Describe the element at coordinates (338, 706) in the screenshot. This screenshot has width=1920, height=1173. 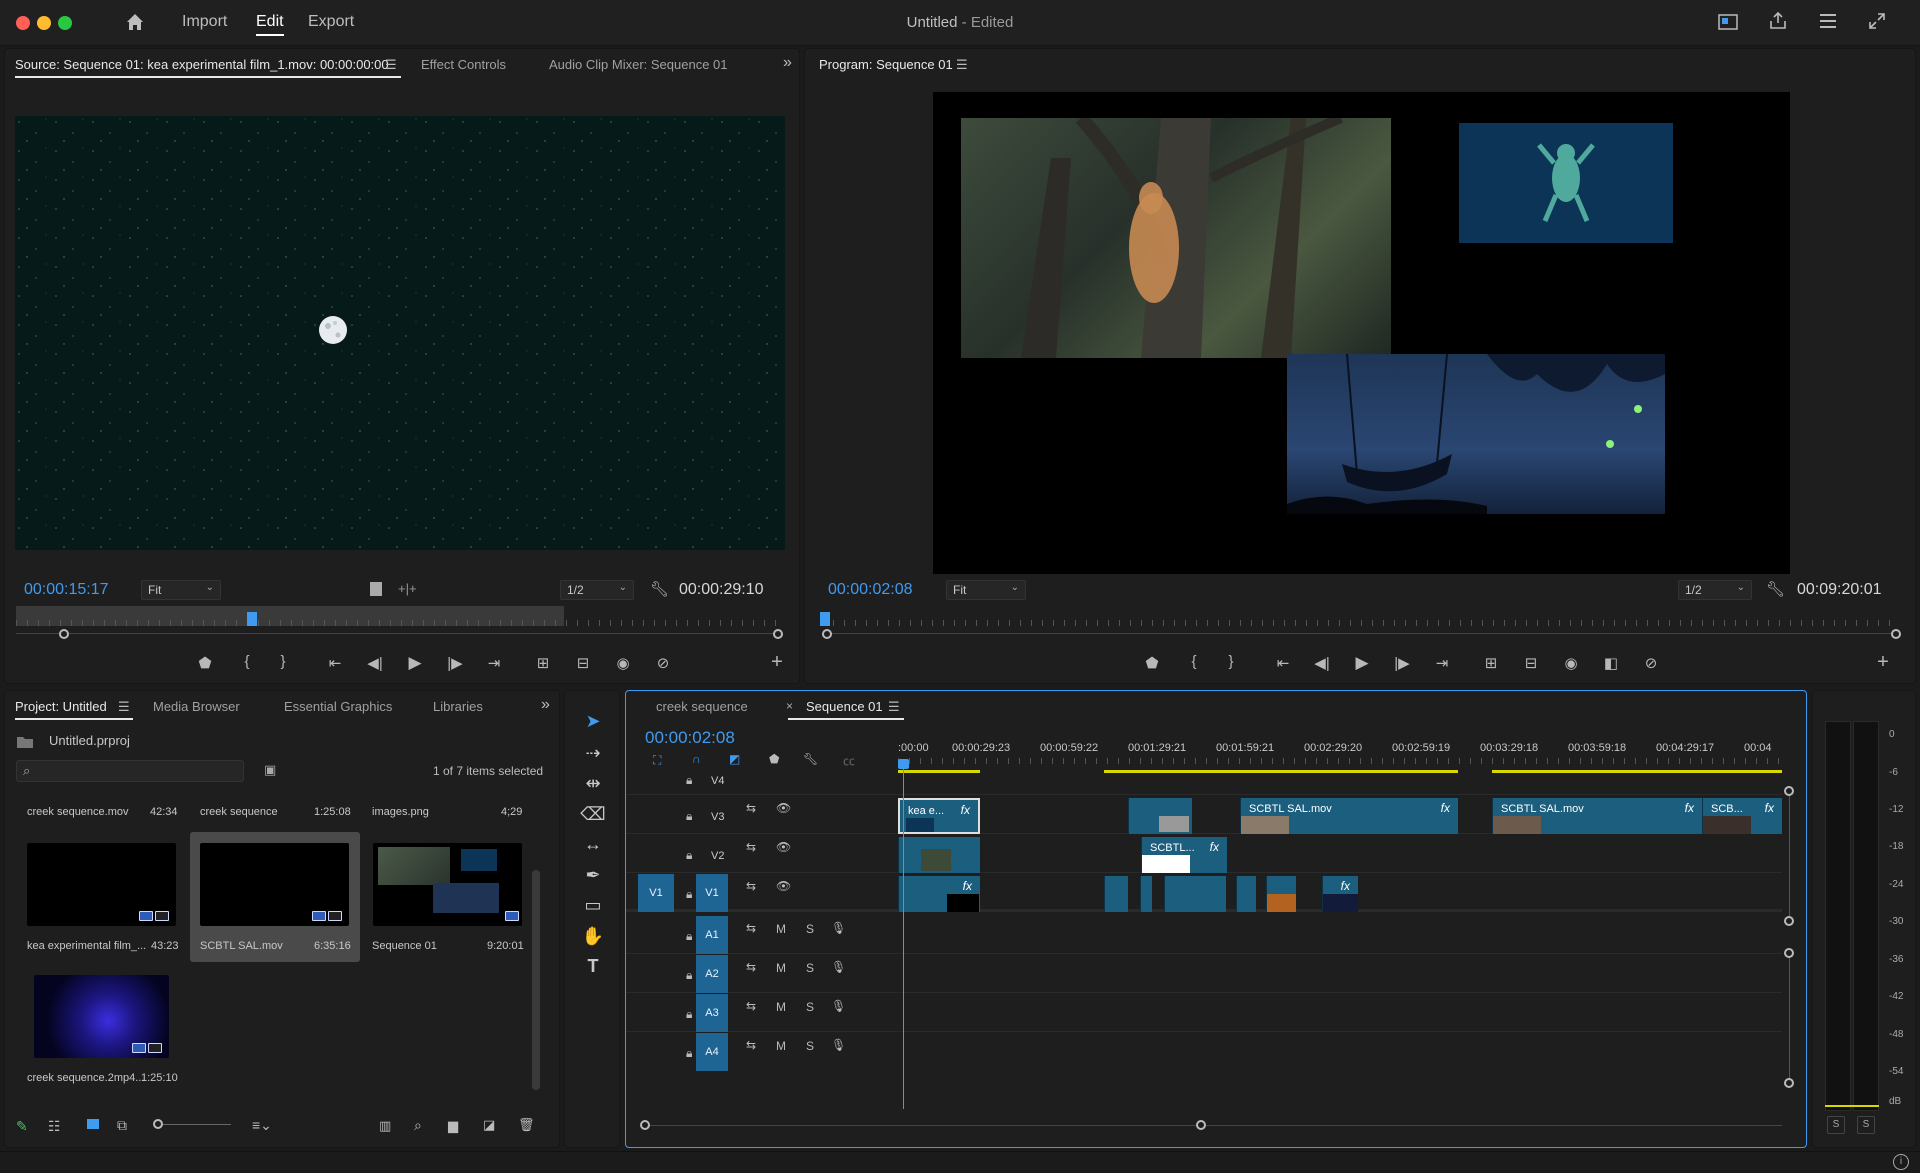
I see `tab-essential-graphics: Essential Graphics` at that location.